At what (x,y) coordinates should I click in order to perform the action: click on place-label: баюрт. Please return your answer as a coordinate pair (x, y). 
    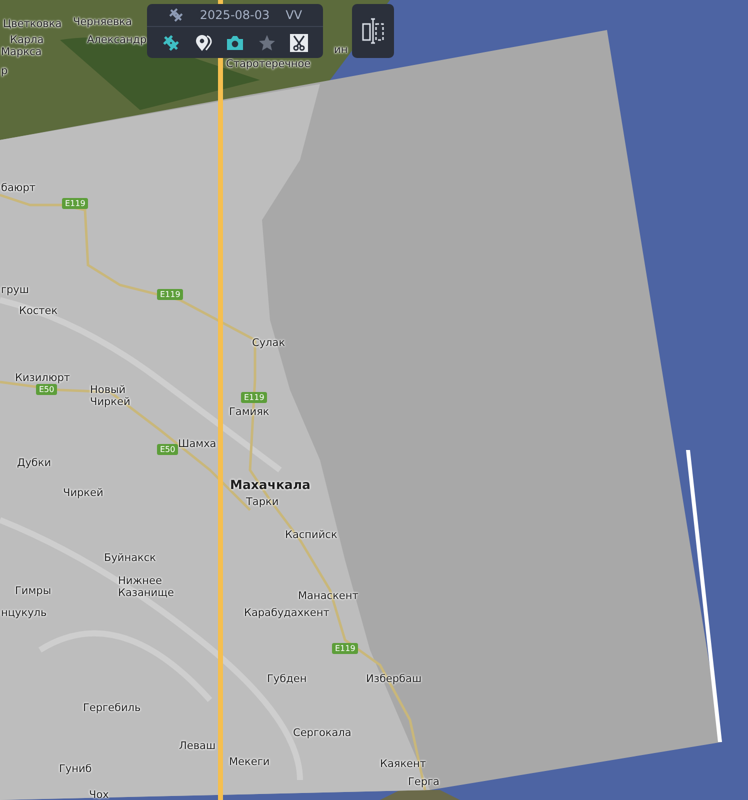
    Looking at the image, I should click on (18, 188).